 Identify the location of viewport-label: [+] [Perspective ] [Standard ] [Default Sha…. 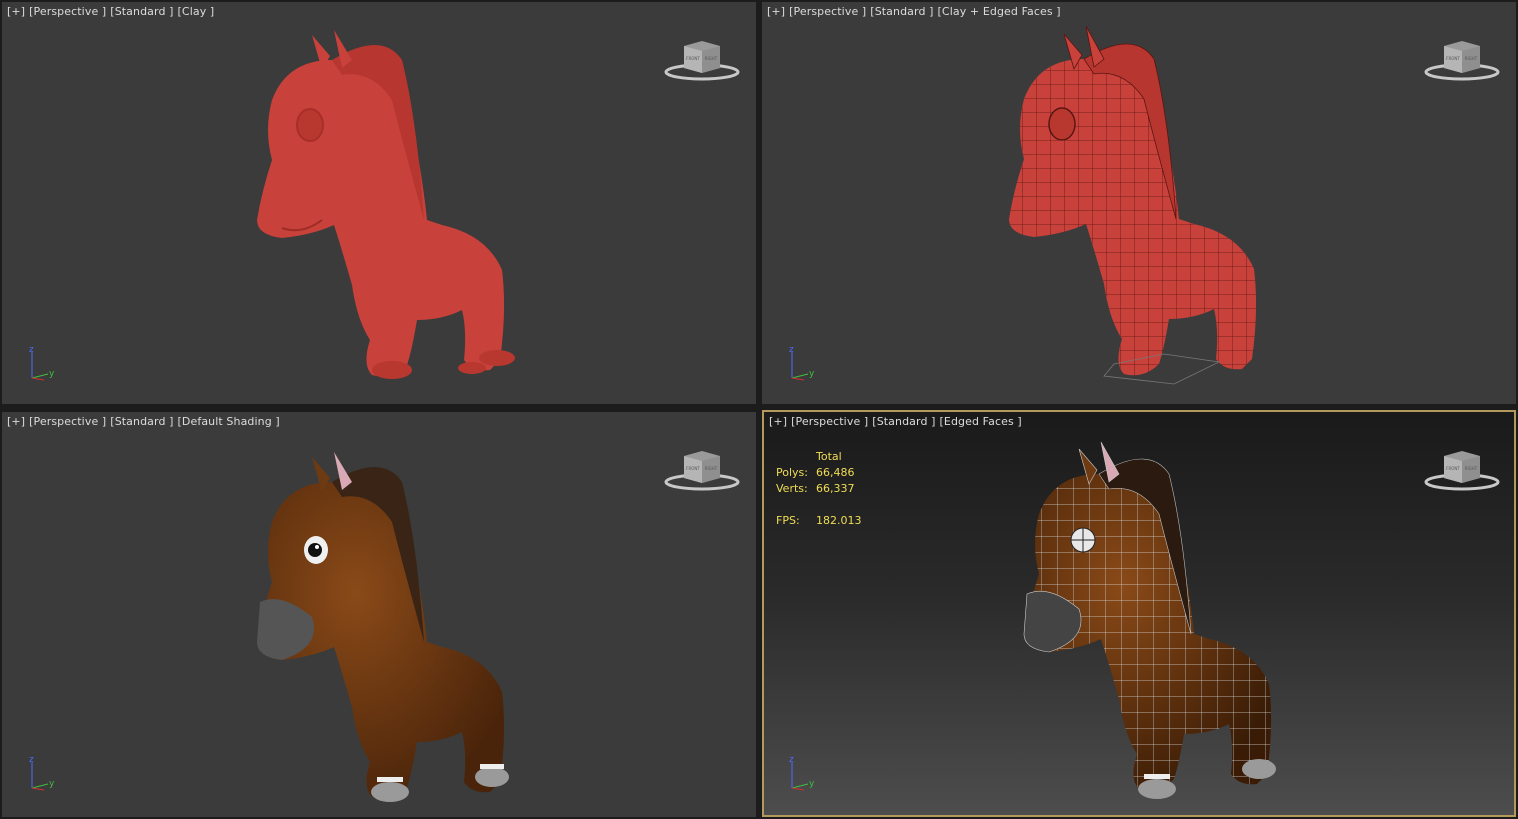
(145, 421).